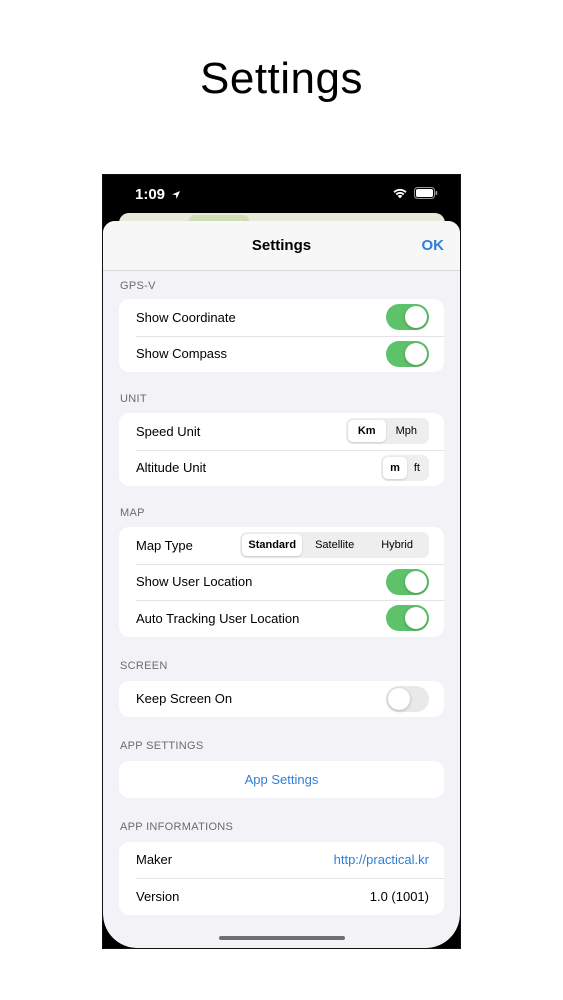 The height and width of the screenshot is (1000, 563). Describe the element at coordinates (133, 399) in the screenshot. I see `section-header-unit: UNIT` at that location.